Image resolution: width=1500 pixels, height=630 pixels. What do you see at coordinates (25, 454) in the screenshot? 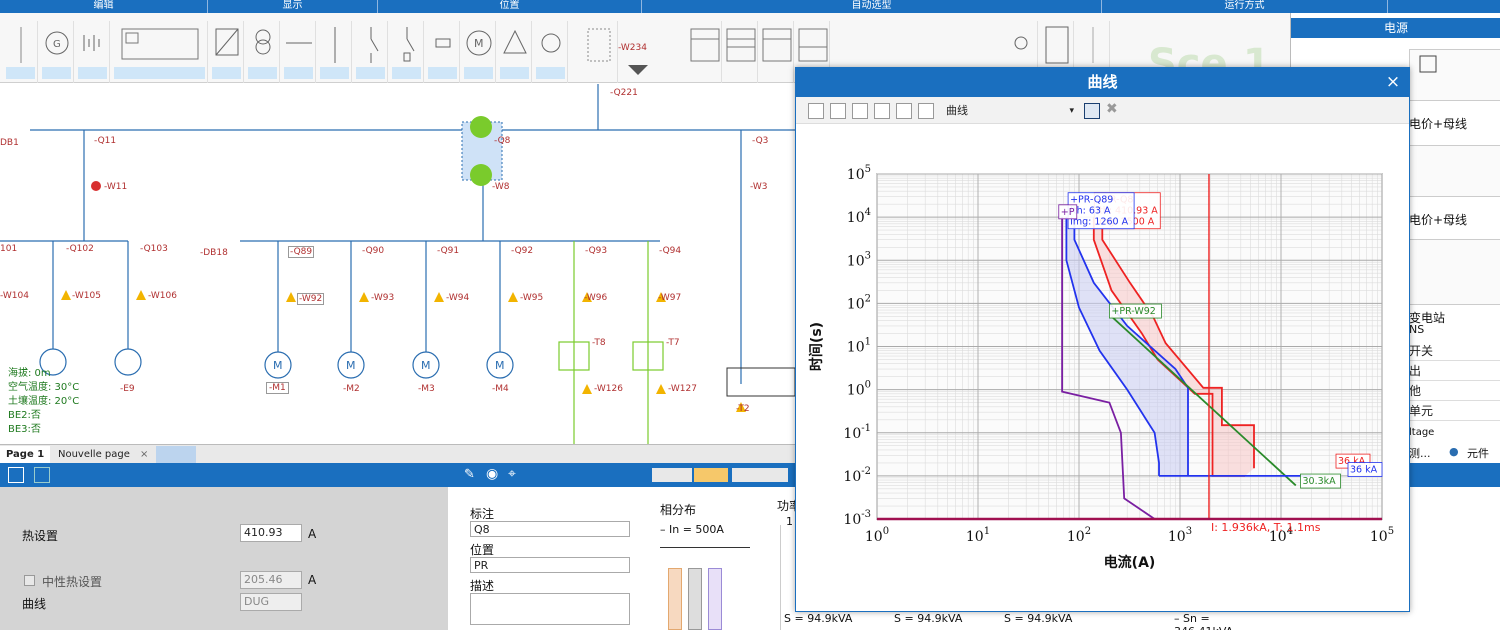
I see `tab-page-1: Page 1` at bounding box center [25, 454].